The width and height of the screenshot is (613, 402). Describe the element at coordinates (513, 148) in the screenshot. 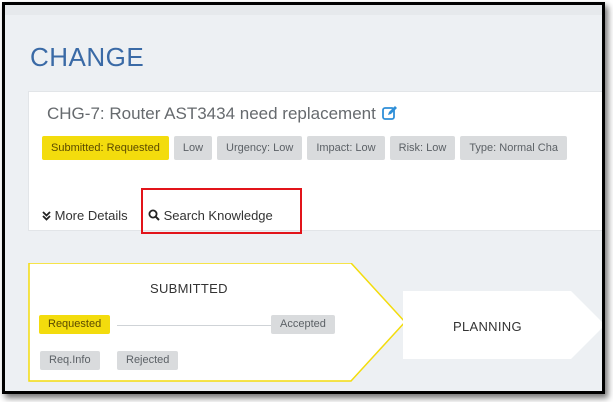

I see `type-badge: Type: Normal Cha` at that location.